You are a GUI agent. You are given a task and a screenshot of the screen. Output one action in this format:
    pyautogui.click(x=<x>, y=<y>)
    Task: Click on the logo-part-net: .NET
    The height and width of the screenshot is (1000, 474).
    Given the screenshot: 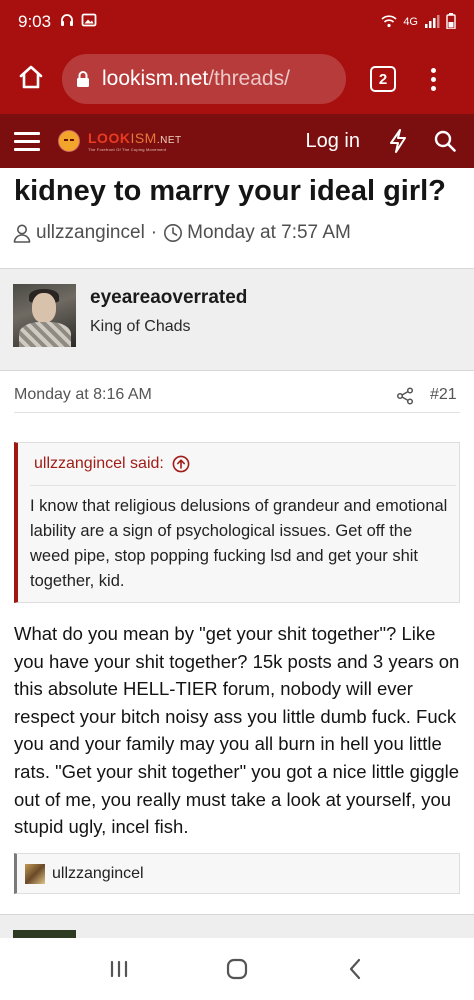 What is the action you would take?
    pyautogui.click(x=169, y=140)
    